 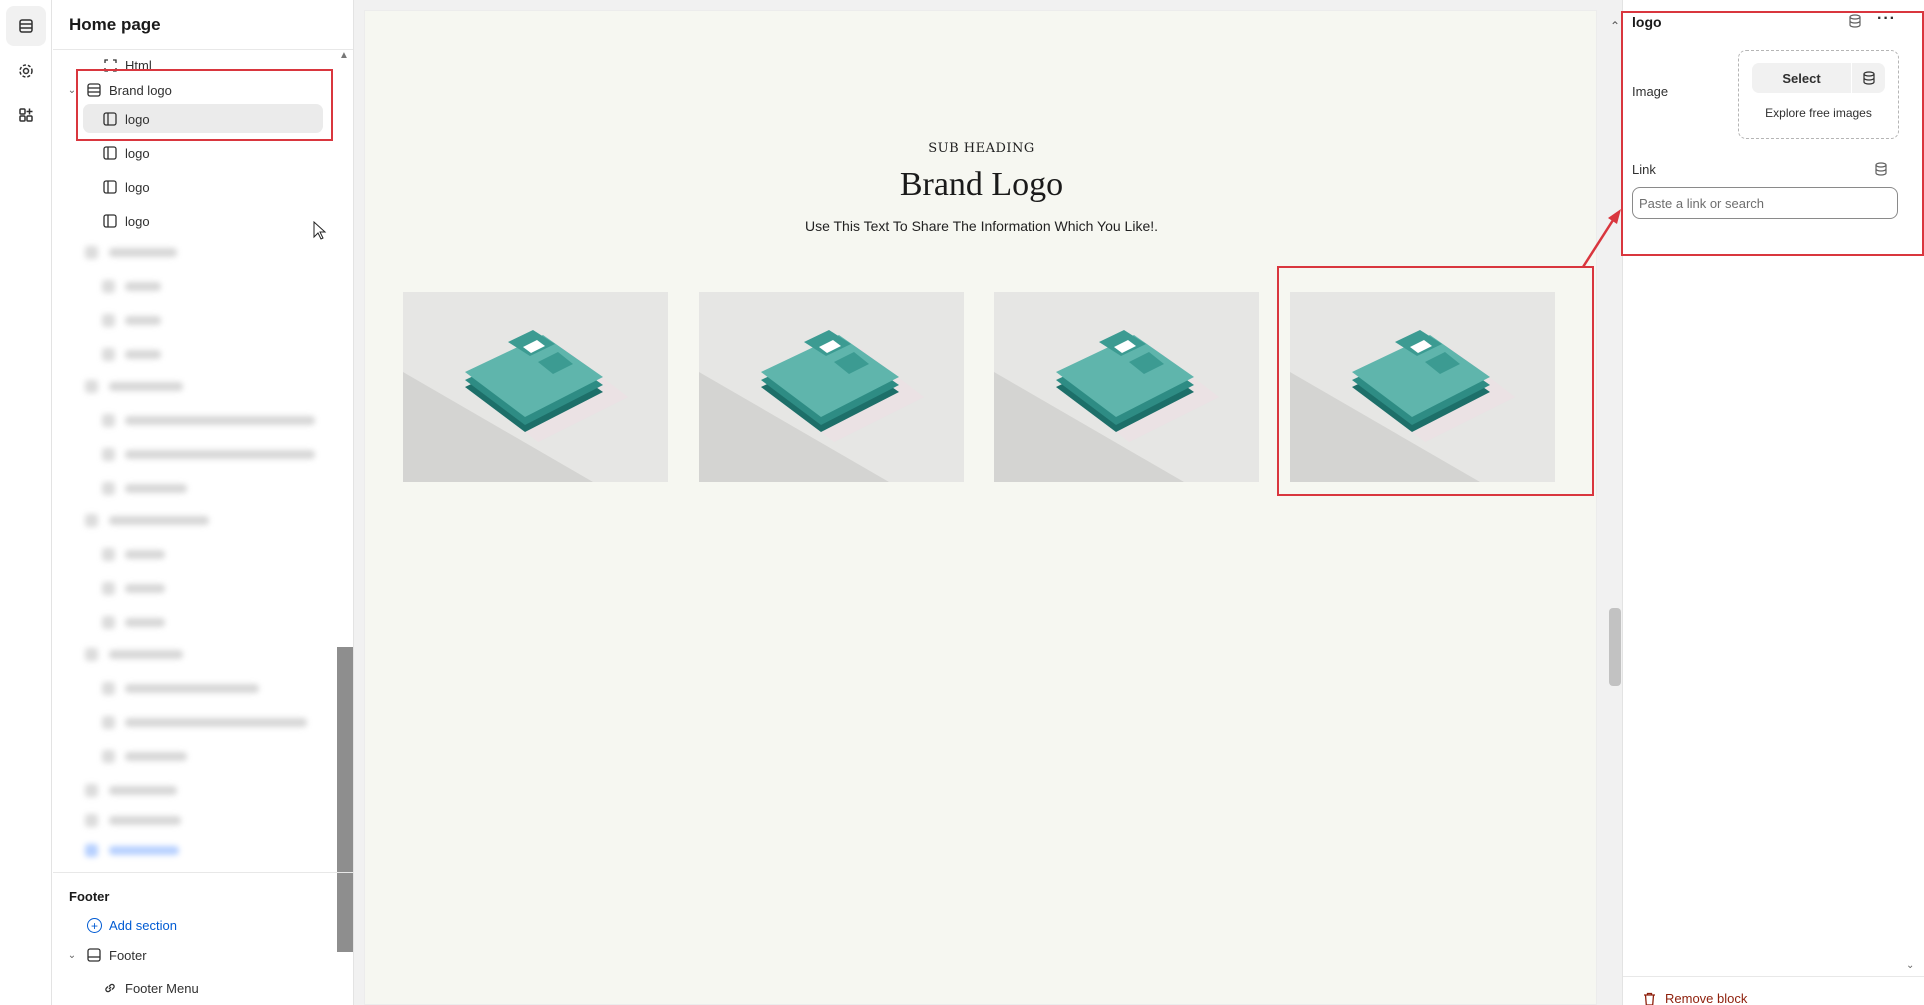 I want to click on tree-item-logo-2: logo, so click(x=195, y=153).